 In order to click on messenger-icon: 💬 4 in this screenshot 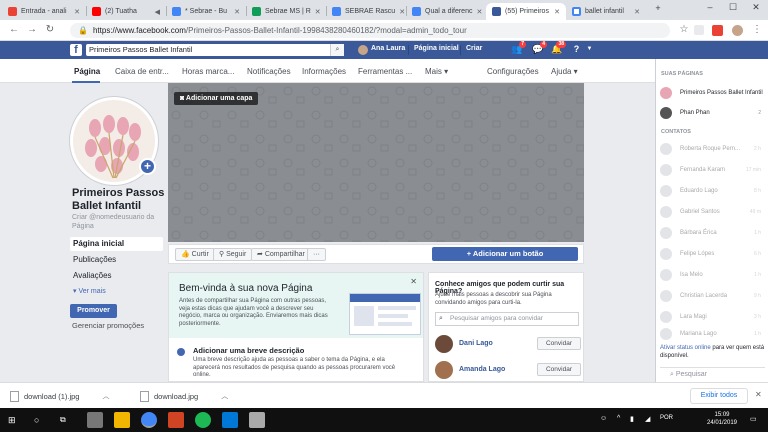, I will do `click(539, 48)`.